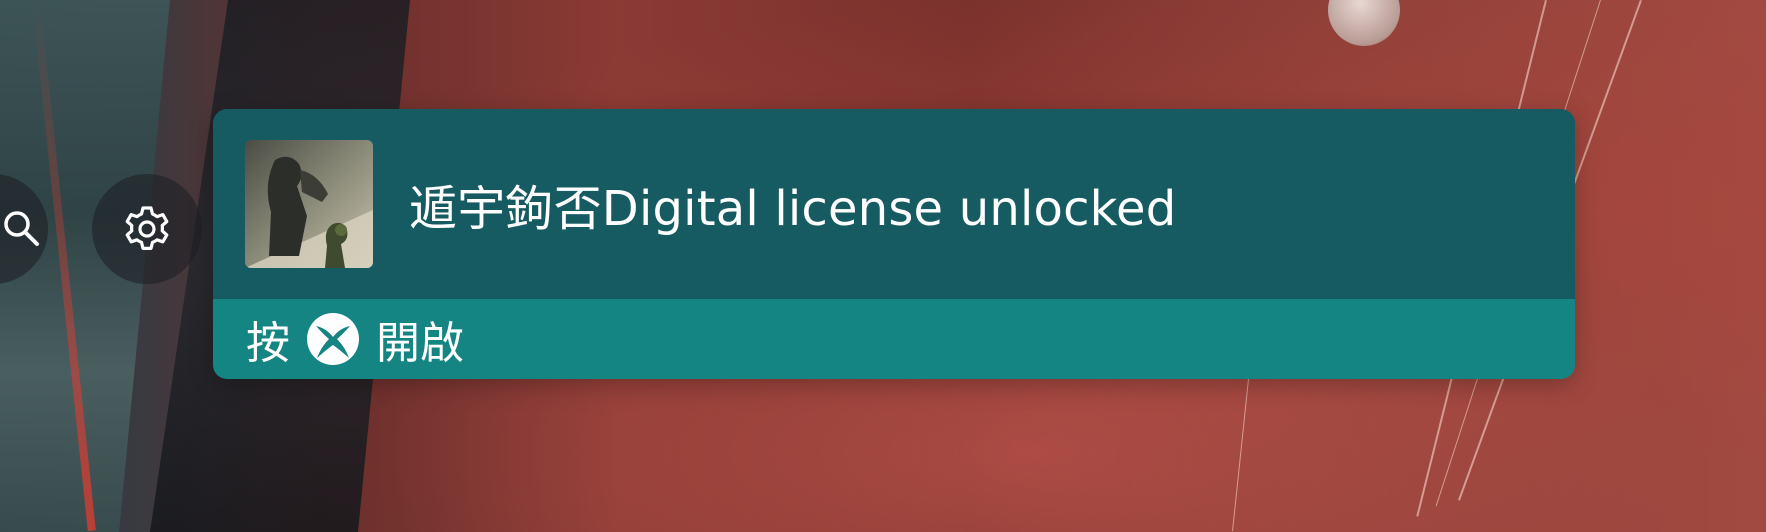 Image resolution: width=1766 pixels, height=532 pixels. I want to click on gear-icon, so click(147, 228).